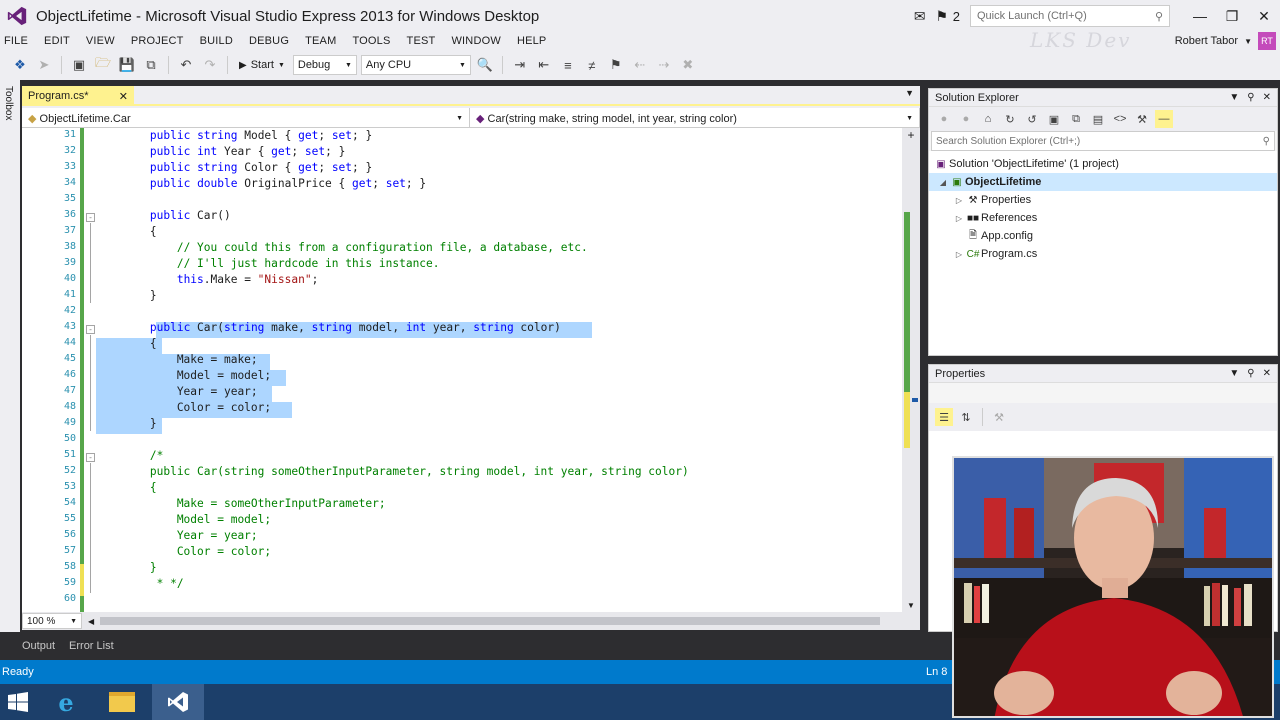  Describe the element at coordinates (1206, 41) in the screenshot. I see `user-name: Robert Tabor` at that location.